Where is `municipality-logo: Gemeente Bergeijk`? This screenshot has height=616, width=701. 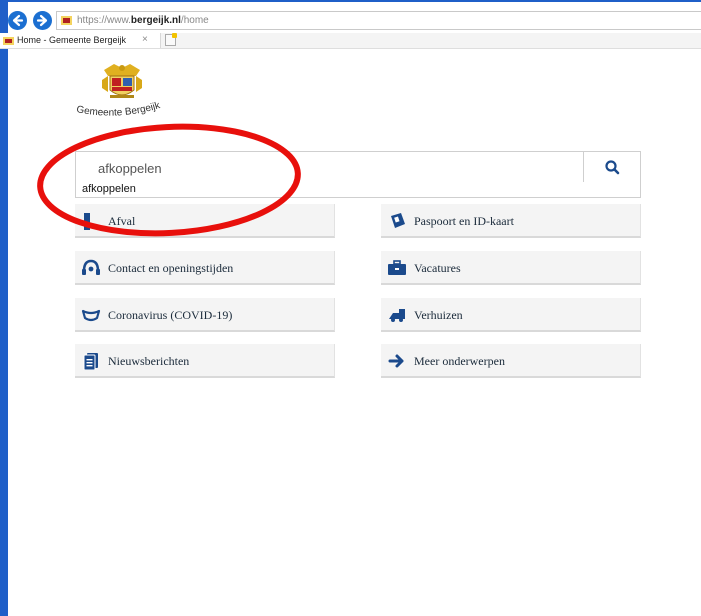
municipality-logo: Gemeente Bergeijk is located at coordinates (124, 107).